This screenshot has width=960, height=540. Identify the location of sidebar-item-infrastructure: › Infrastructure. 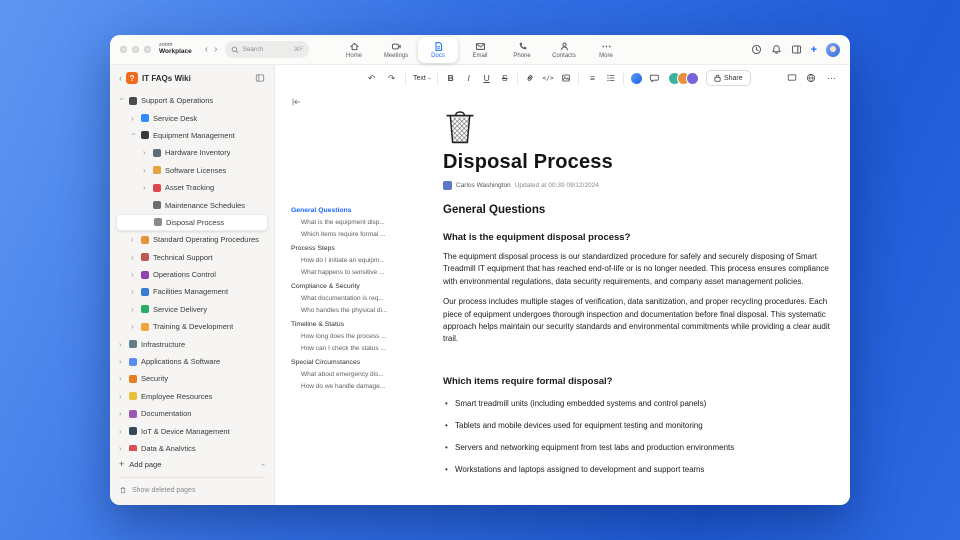
(192, 343).